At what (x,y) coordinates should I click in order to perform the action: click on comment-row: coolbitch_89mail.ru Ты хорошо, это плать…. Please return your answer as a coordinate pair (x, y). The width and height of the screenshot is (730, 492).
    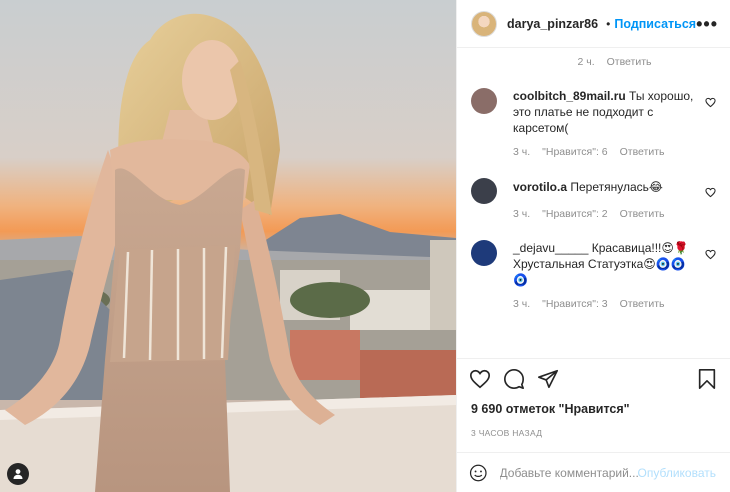
    Looking at the image, I should click on (593, 112).